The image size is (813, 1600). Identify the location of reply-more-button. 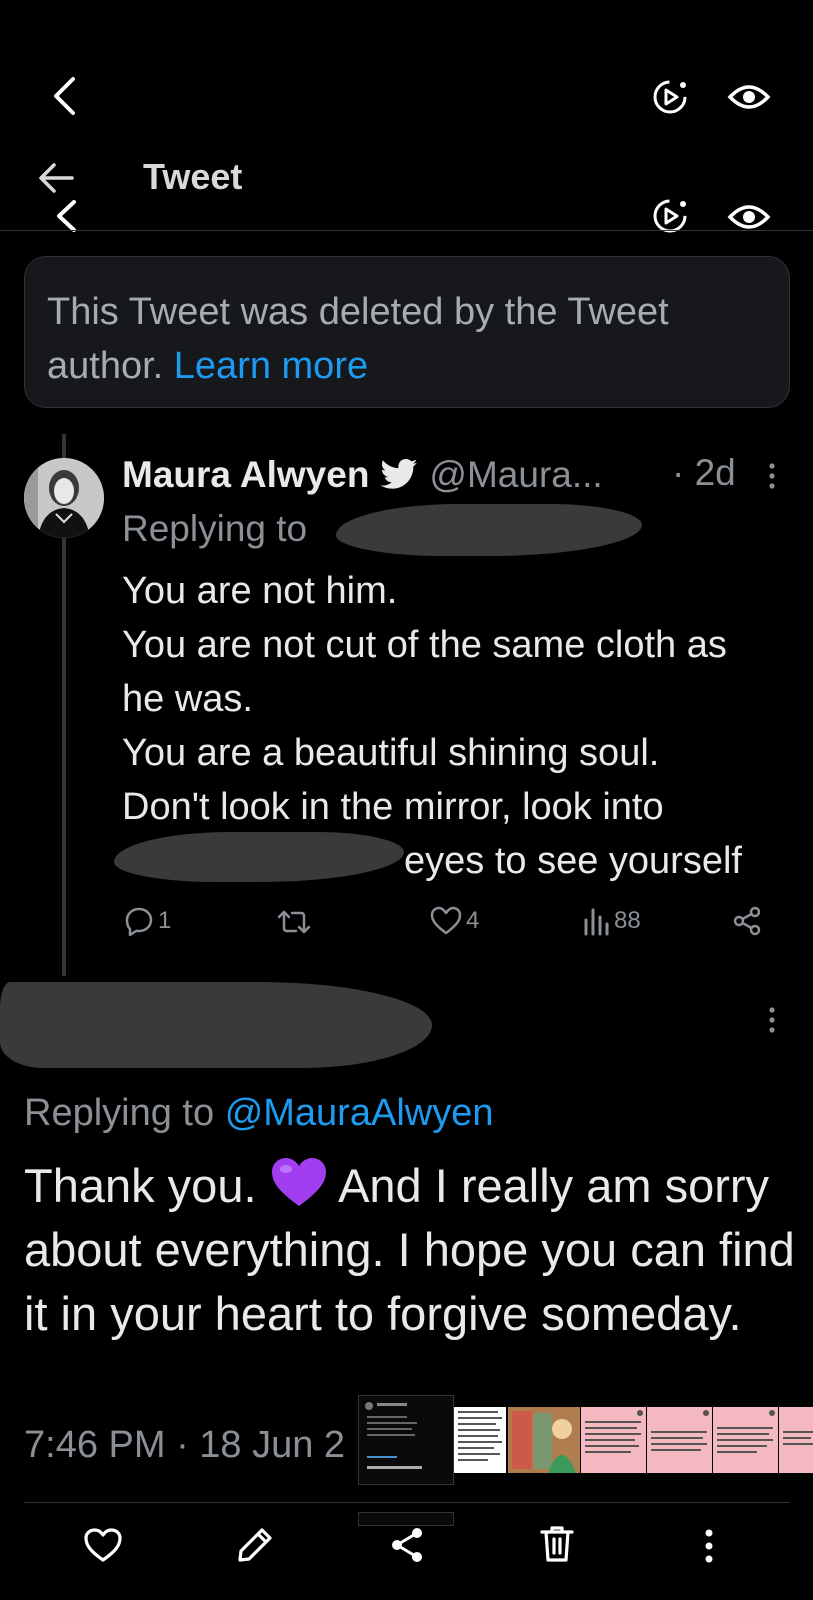
(772, 476).